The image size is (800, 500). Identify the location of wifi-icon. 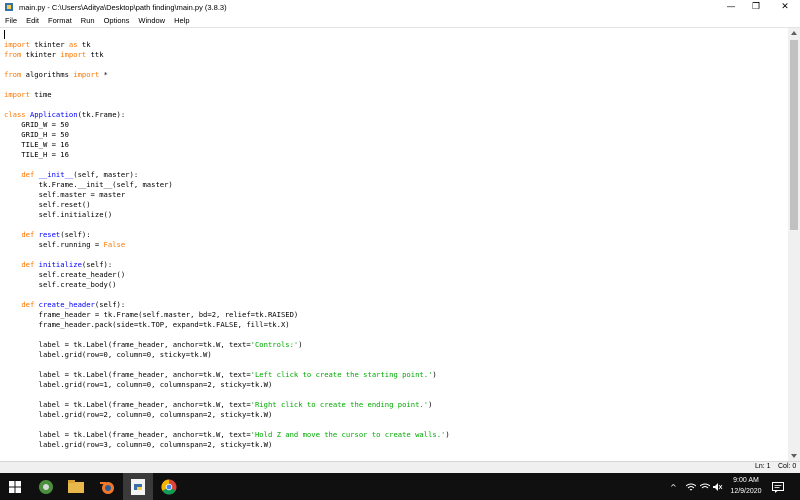
(691, 487).